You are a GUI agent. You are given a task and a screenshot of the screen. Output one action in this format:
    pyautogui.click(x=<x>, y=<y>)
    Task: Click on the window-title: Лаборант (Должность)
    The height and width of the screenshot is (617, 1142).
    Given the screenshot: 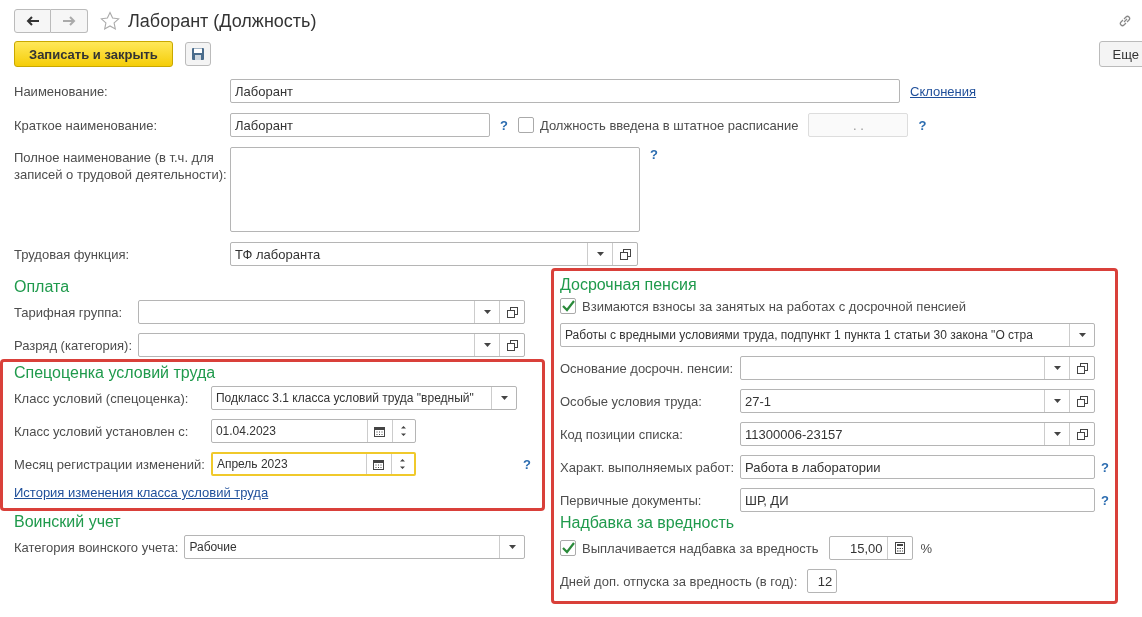 What is the action you would take?
    pyautogui.click(x=222, y=21)
    